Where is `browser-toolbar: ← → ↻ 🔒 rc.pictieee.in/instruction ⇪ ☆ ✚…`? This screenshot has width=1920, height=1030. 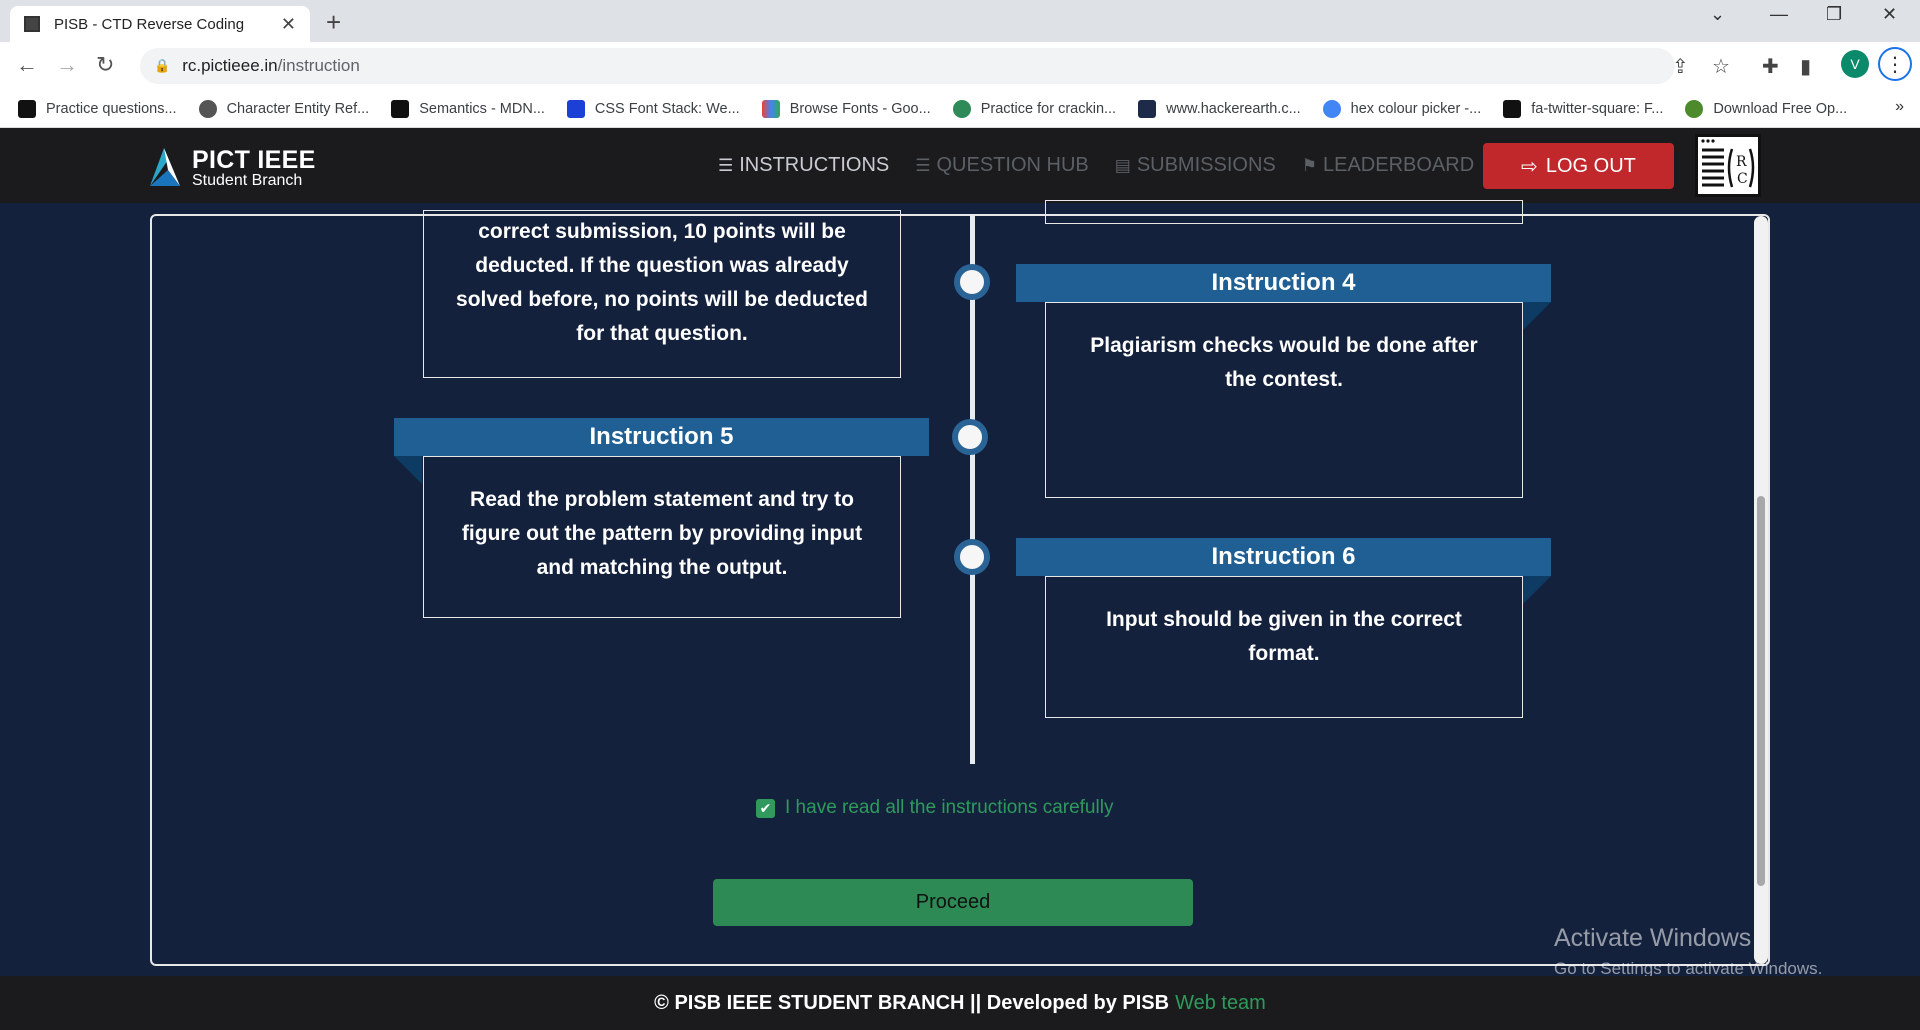 browser-toolbar: ← → ↻ 🔒 rc.pictieee.in/instruction ⇪ ☆ ✚… is located at coordinates (960, 66).